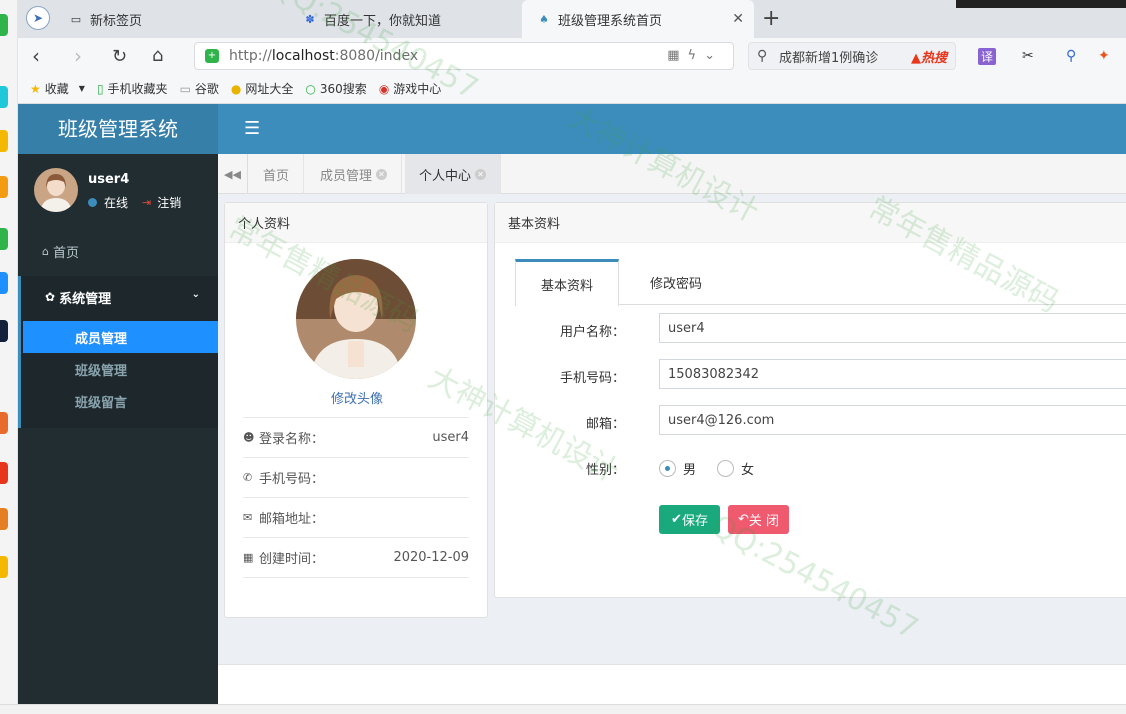  Describe the element at coordinates (676, 519) in the screenshot. I see `check-icon: ✔` at that location.